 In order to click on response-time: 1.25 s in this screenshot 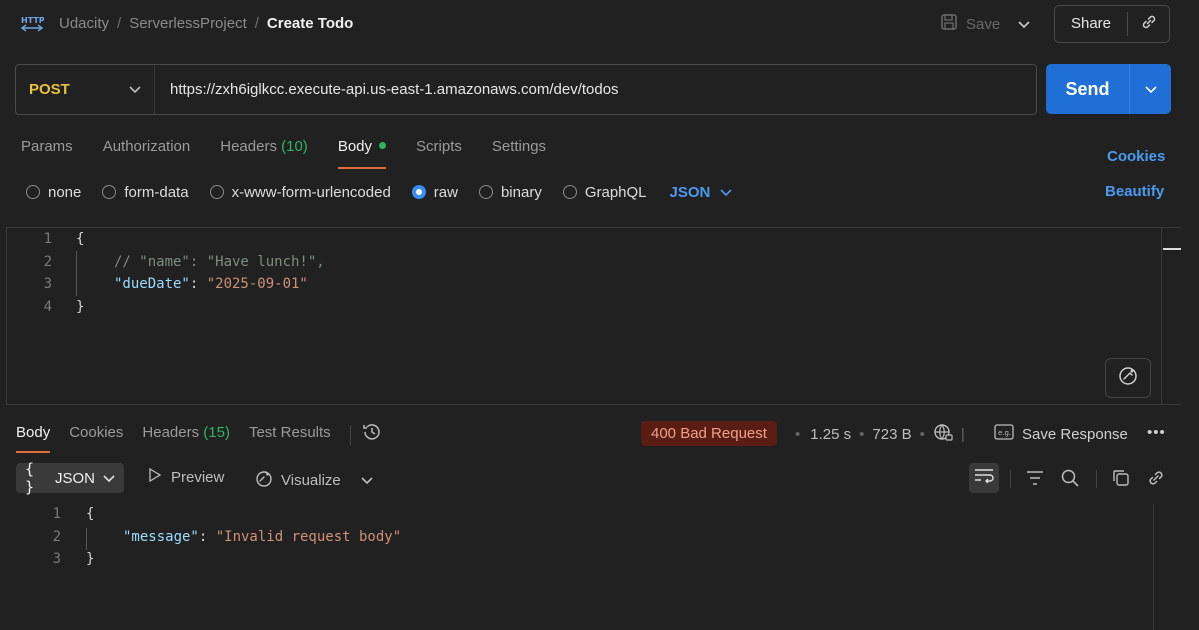, I will do `click(830, 434)`.